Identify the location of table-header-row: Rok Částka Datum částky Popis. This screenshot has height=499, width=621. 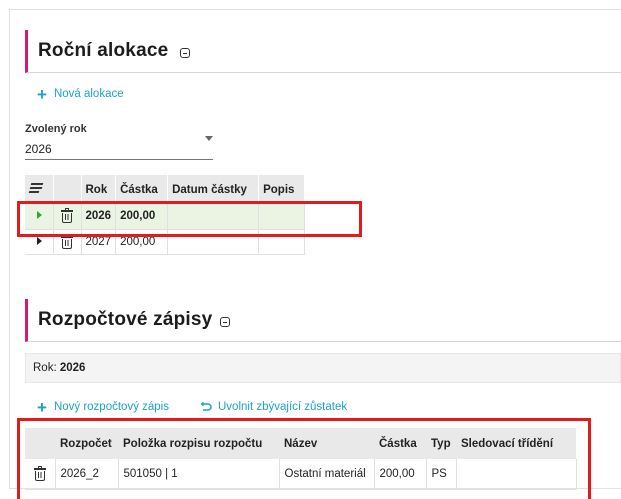
(165, 189).